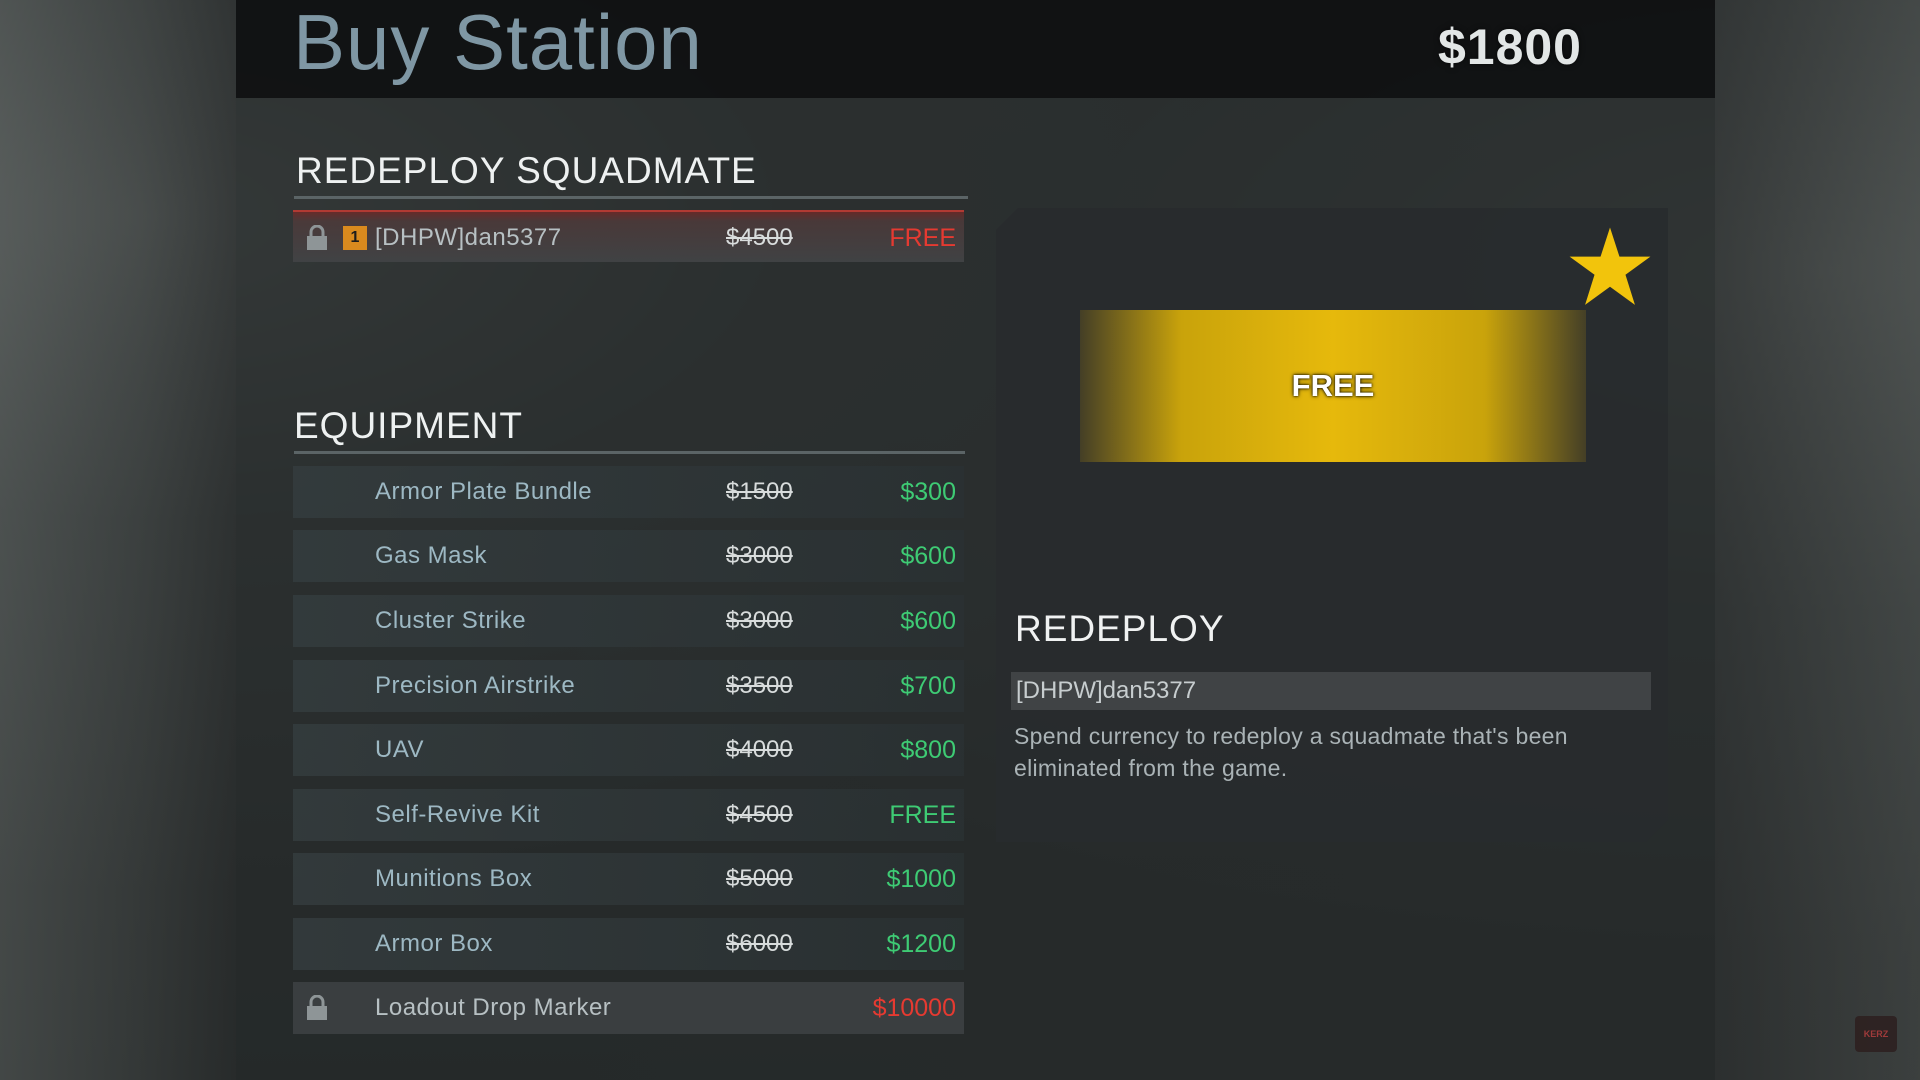 The width and height of the screenshot is (1920, 1080). Describe the element at coordinates (628, 492) in the screenshot. I see `equipment-row-armor-plate-bundle: Armor Plate Bundle $1500 $300` at that location.